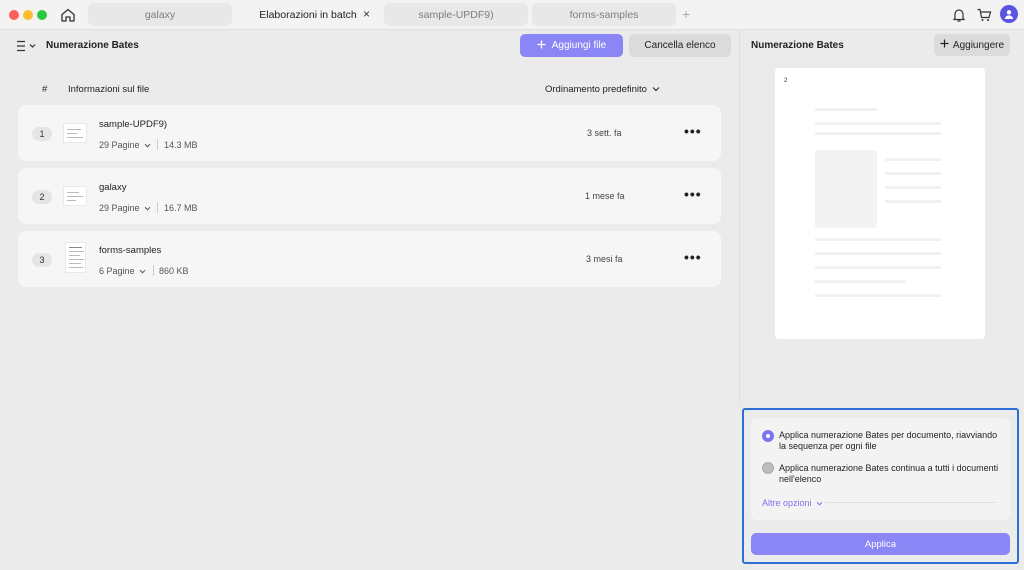 The width and height of the screenshot is (1024, 570). I want to click on table-row: 2 galaxy 29 Pagine 16.7 MB 1 mese fa •••, so click(369, 196).